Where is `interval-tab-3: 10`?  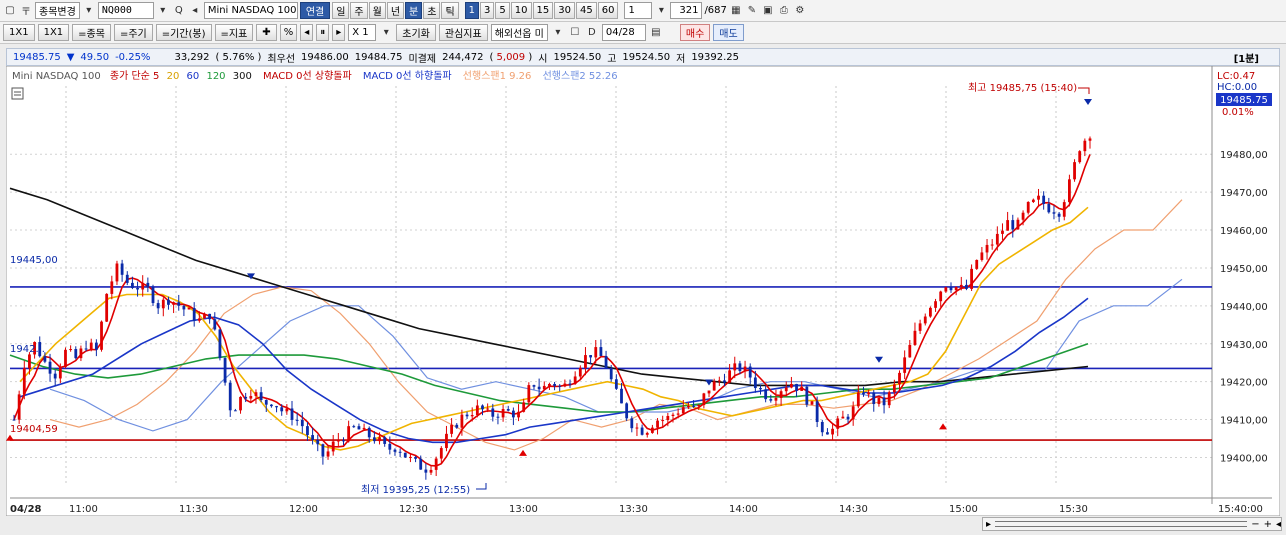
interval-tab-3: 10 is located at coordinates (521, 10).